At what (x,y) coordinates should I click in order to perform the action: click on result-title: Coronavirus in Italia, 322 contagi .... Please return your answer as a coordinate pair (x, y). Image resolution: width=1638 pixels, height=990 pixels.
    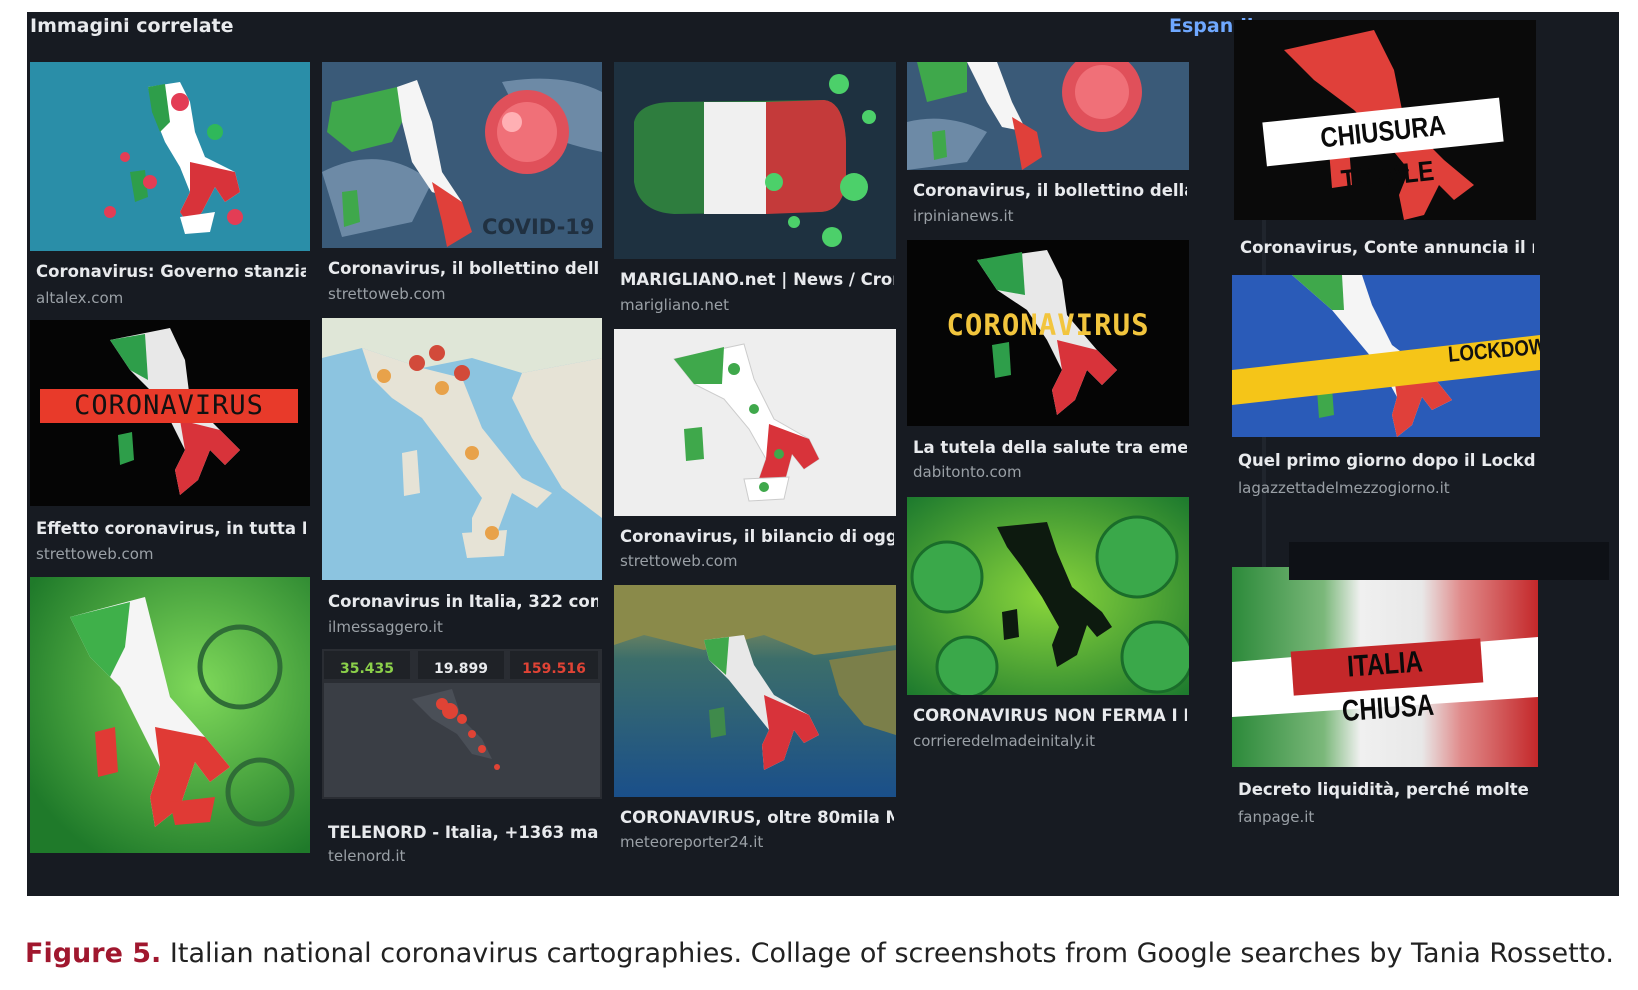
    Looking at the image, I should click on (463, 601).